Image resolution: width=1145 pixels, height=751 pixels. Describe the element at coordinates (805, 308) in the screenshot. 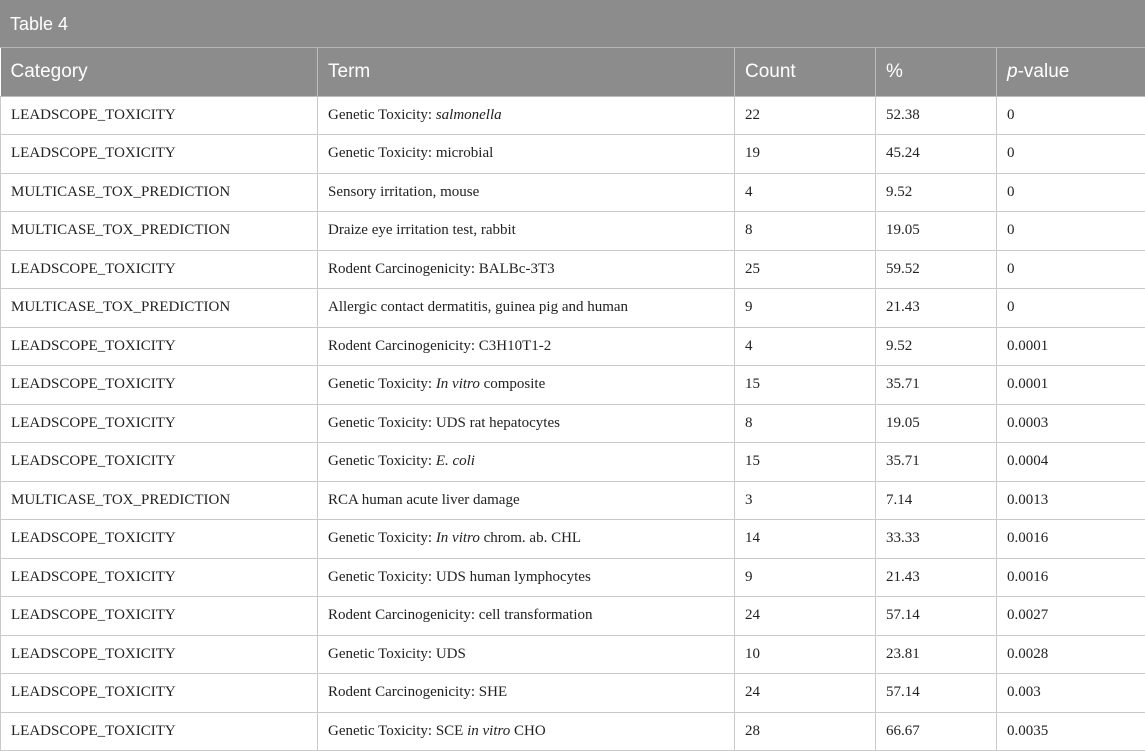

I see `cell-count: 9` at that location.